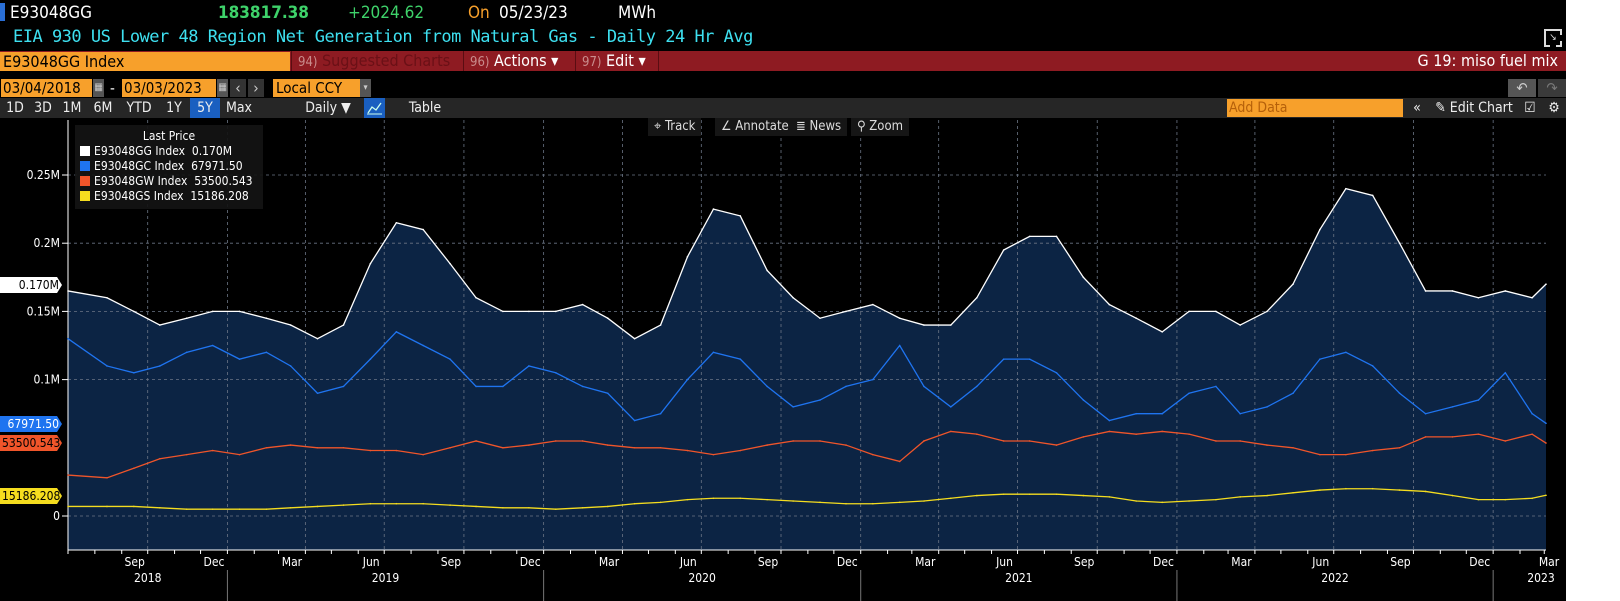 The width and height of the screenshot is (1620, 601). What do you see at coordinates (141, 181) in the screenshot?
I see `legend-series-name: E93048GW Index` at bounding box center [141, 181].